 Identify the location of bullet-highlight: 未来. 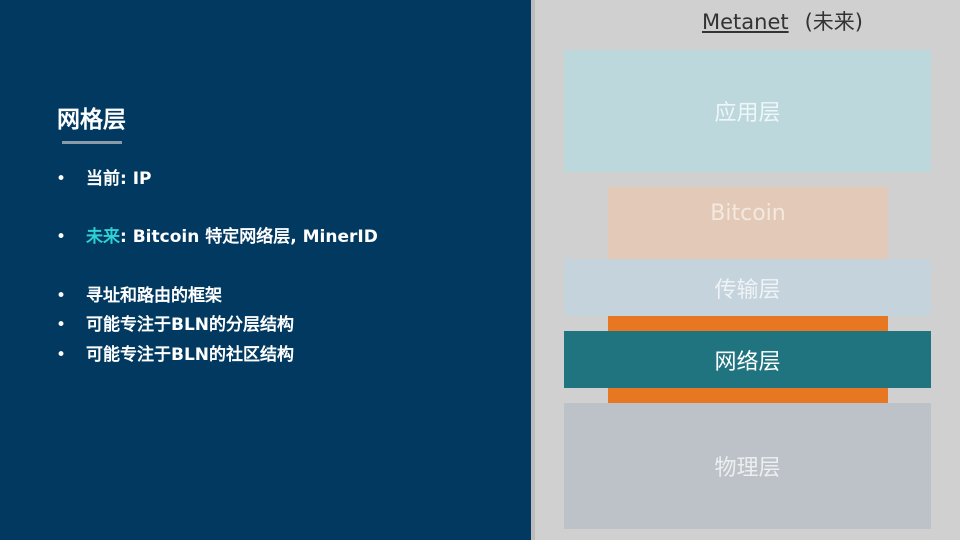
(103, 237).